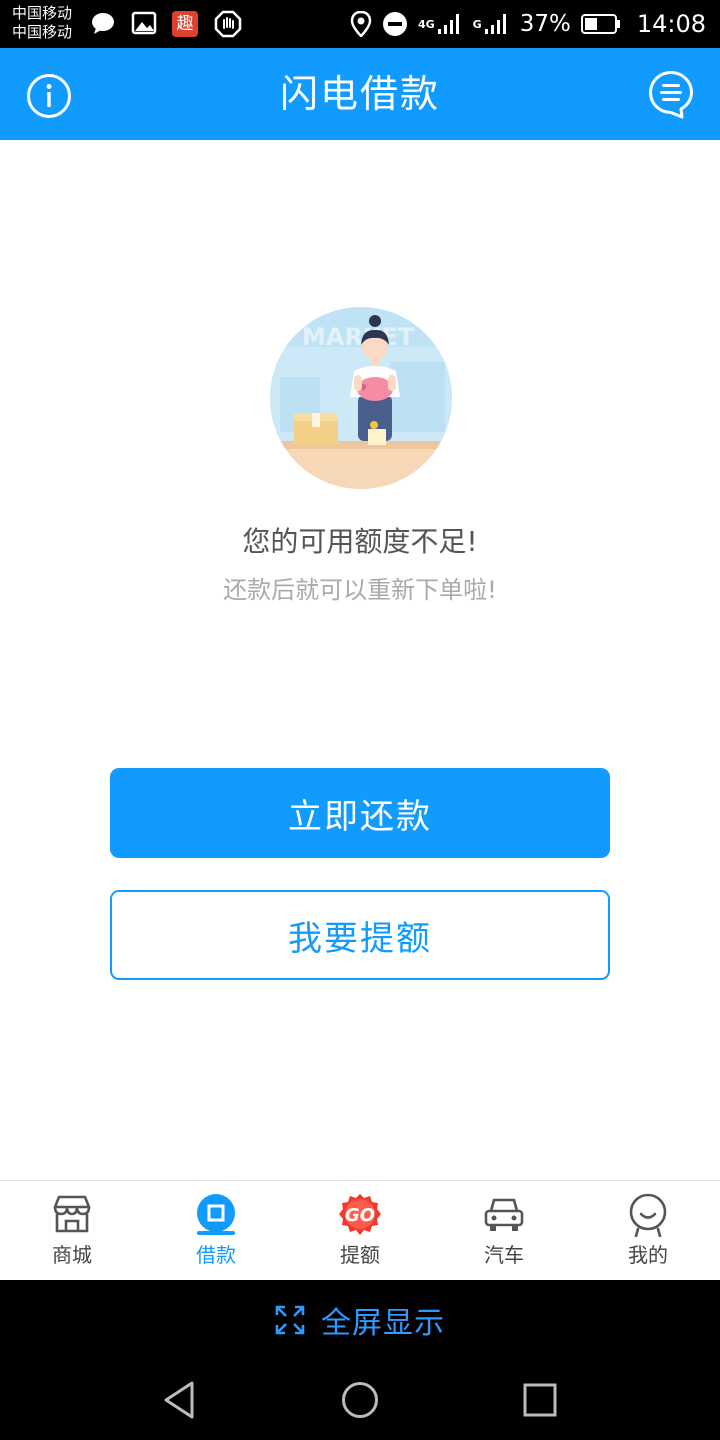 This screenshot has width=720, height=1440. Describe the element at coordinates (360, 541) in the screenshot. I see `message-title: 您的可用额度不足!` at that location.